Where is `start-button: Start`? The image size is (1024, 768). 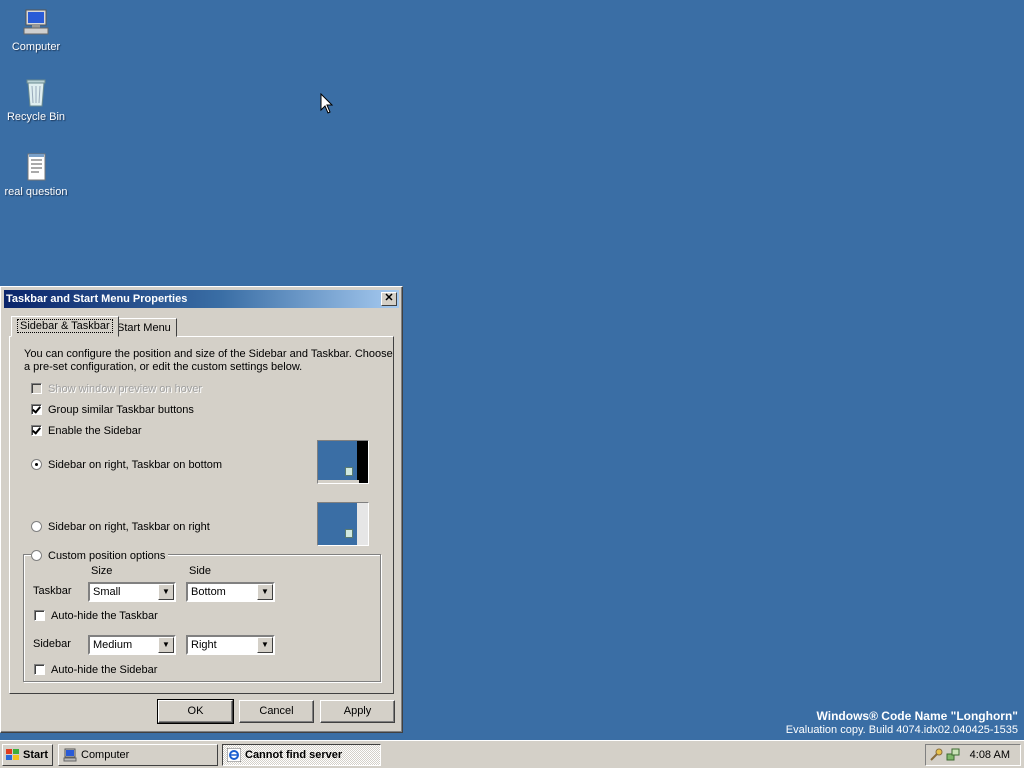
start-button: Start is located at coordinates (27, 755).